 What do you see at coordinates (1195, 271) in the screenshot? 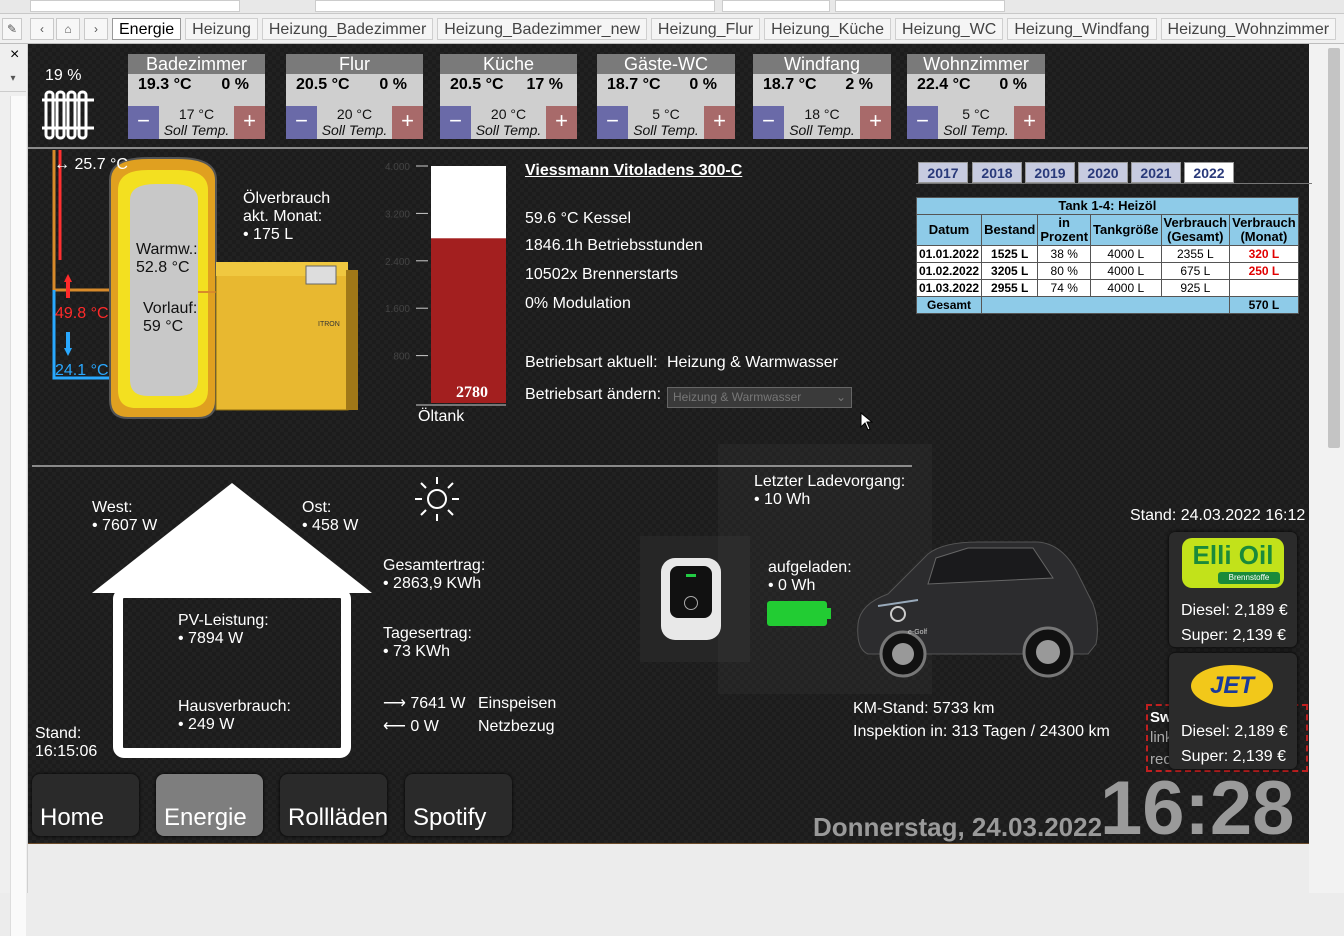
I see `table-cell: 675 L` at bounding box center [1195, 271].